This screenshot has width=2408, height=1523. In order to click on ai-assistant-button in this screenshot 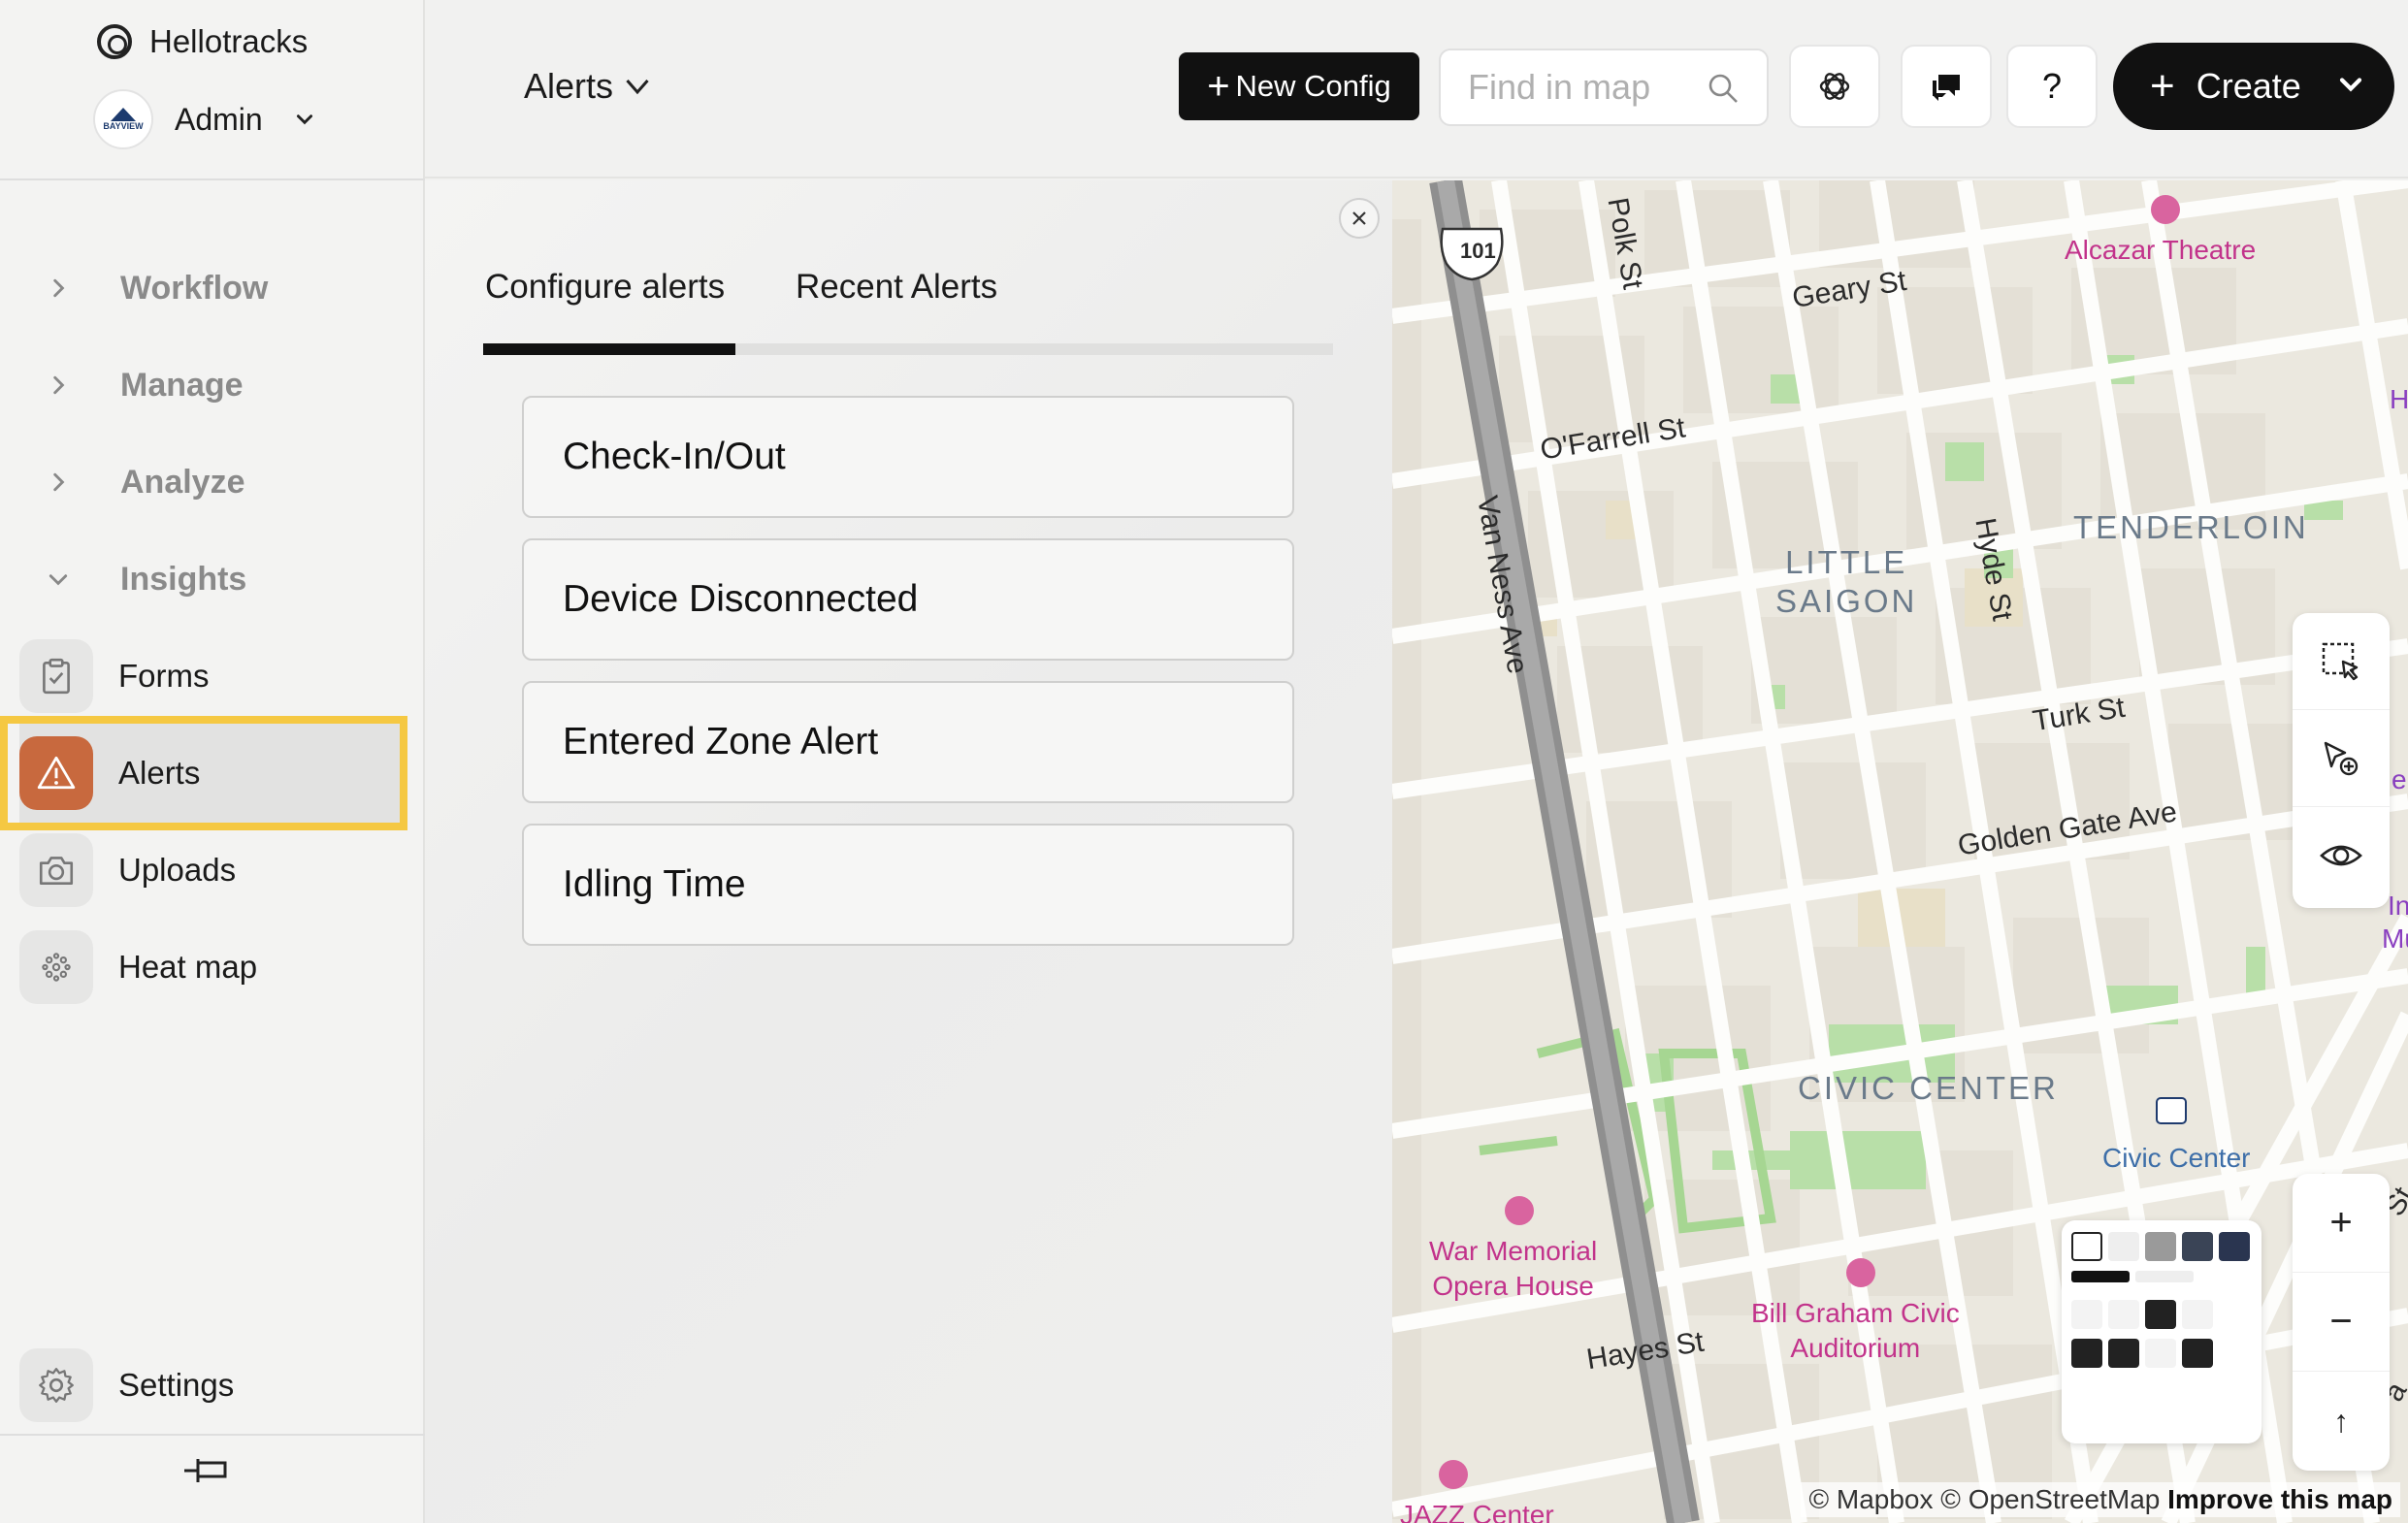, I will do `click(1834, 87)`.